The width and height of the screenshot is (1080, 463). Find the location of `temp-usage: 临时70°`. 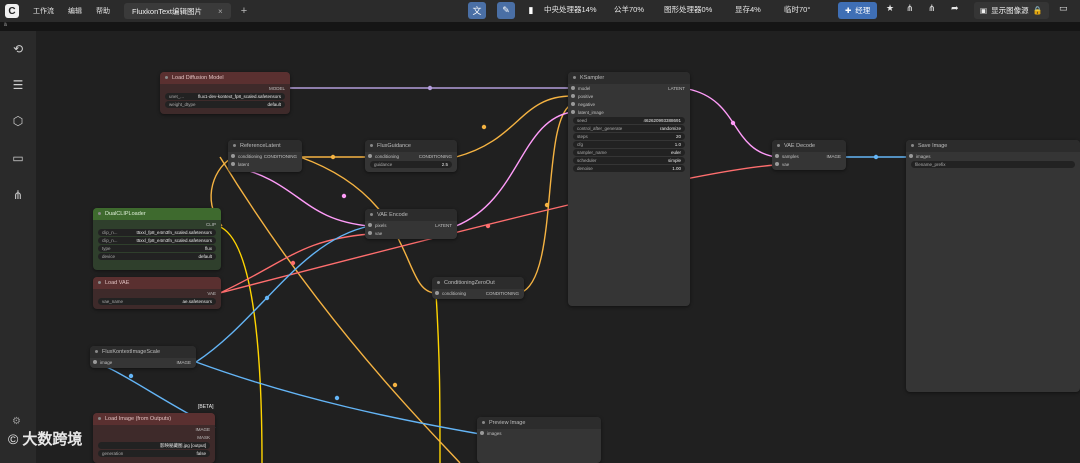

temp-usage: 临时70° is located at coordinates (797, 9).